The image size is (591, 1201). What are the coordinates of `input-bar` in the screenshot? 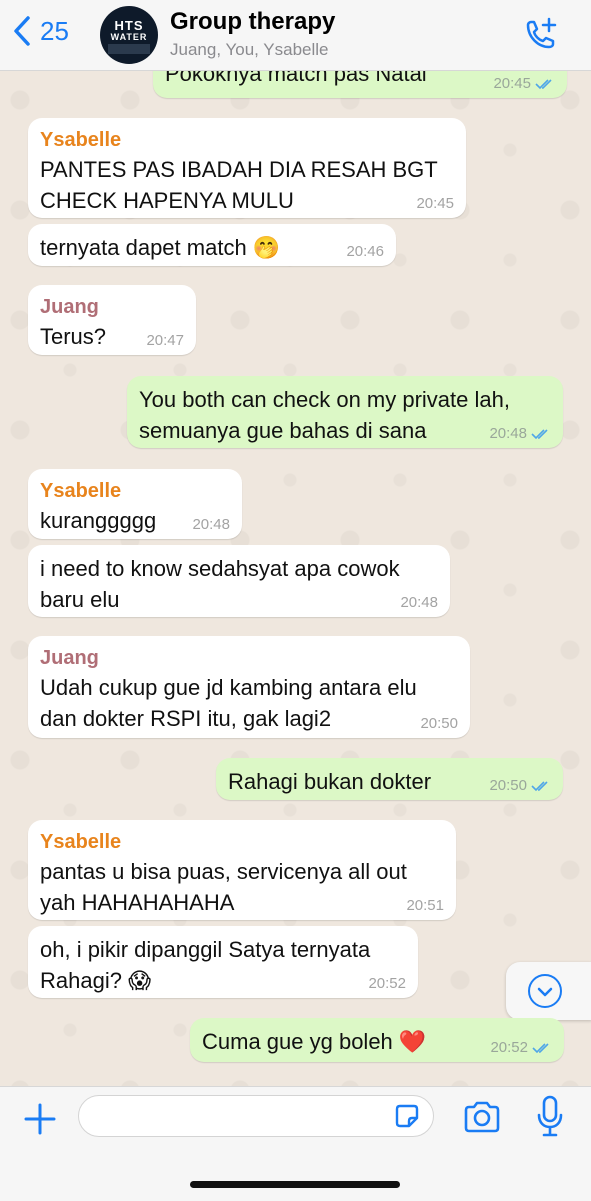 It's located at (295, 1143).